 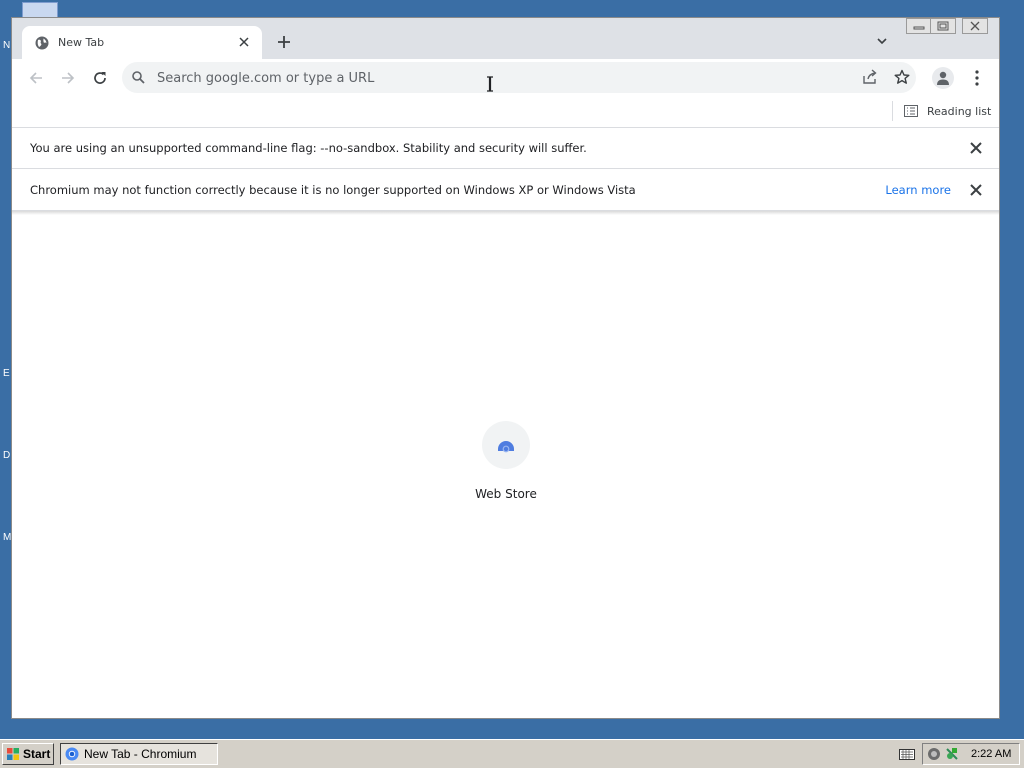 I want to click on bookmark-bar: Reading list, so click(x=505, y=112).